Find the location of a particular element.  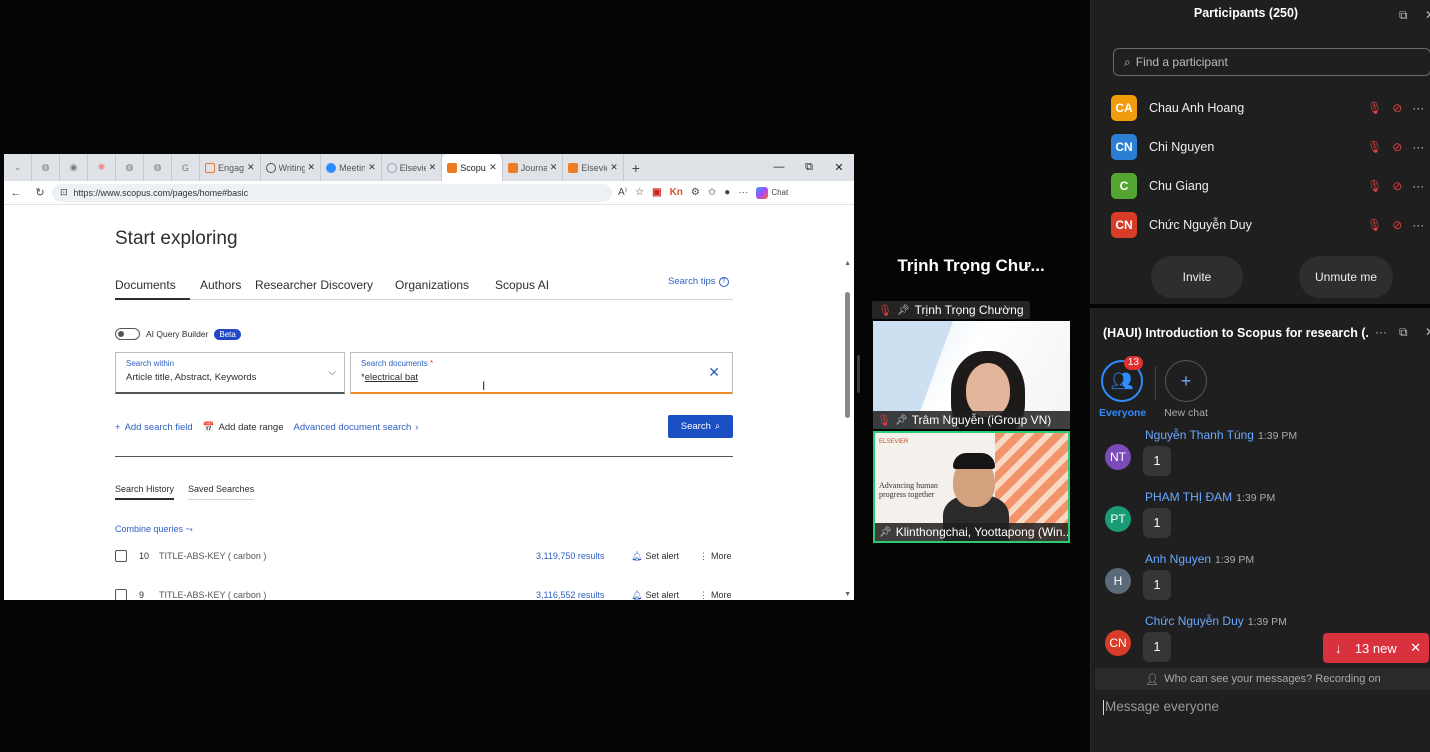

history-results-link: 3,119,750 results is located at coordinates (583, 556).